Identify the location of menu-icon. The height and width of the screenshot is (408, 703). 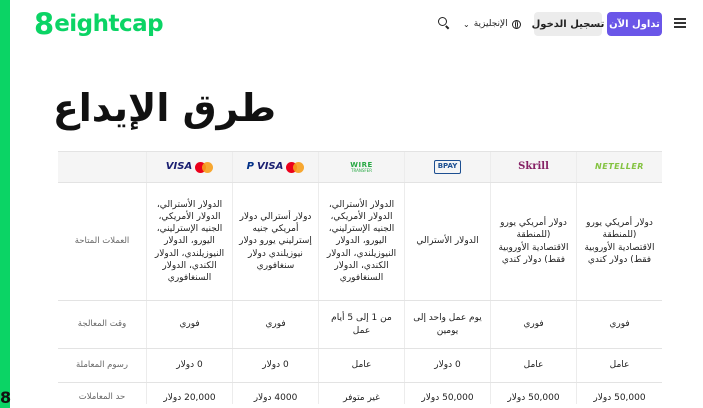
(680, 23).